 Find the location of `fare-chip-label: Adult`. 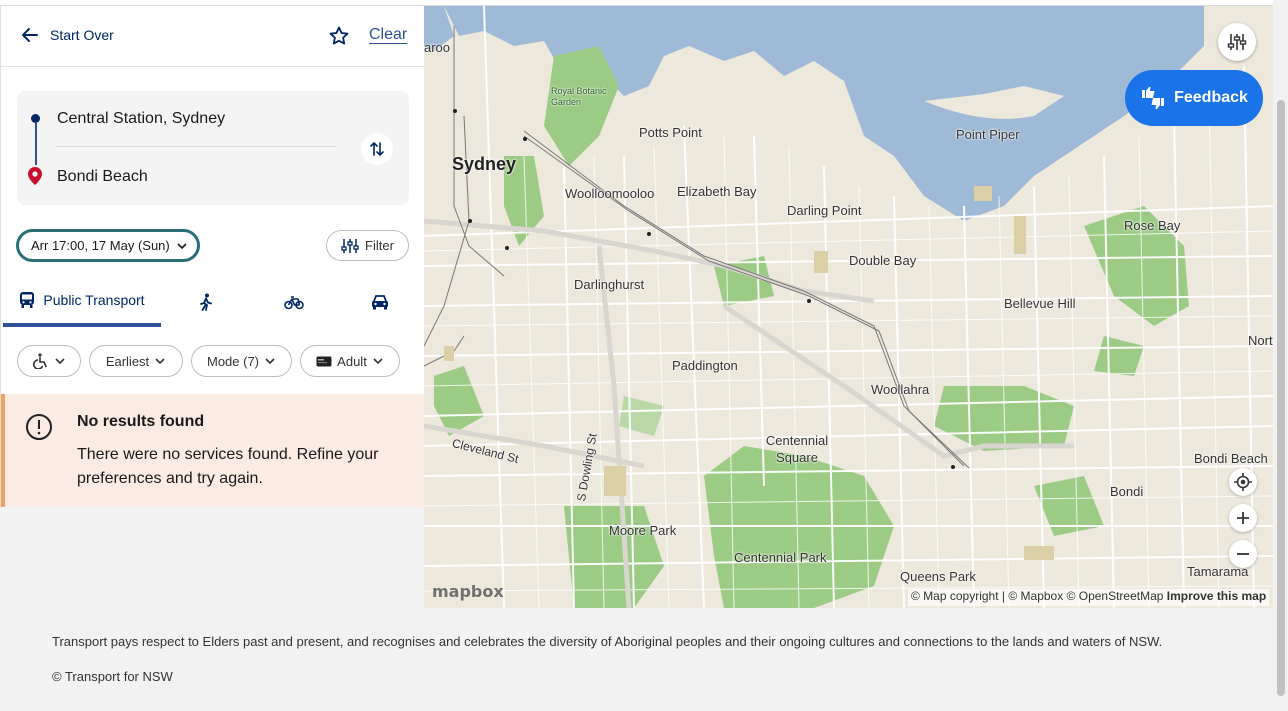

fare-chip-label: Adult is located at coordinates (352, 361).